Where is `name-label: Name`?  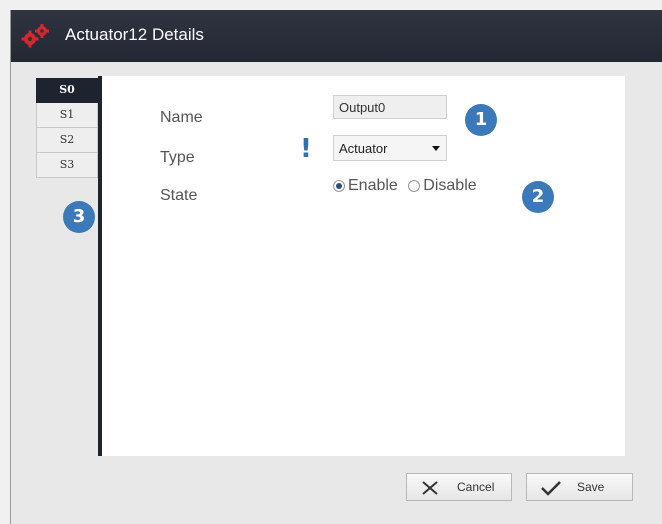
name-label: Name is located at coordinates (181, 117).